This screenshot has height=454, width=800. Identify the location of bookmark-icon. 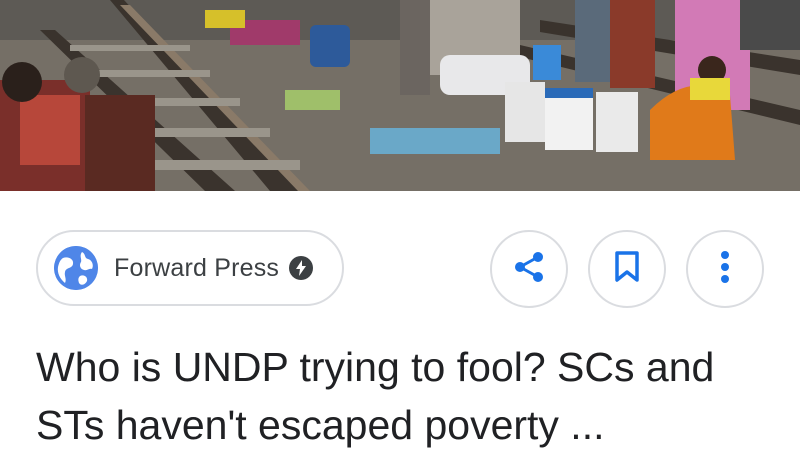
(627, 269).